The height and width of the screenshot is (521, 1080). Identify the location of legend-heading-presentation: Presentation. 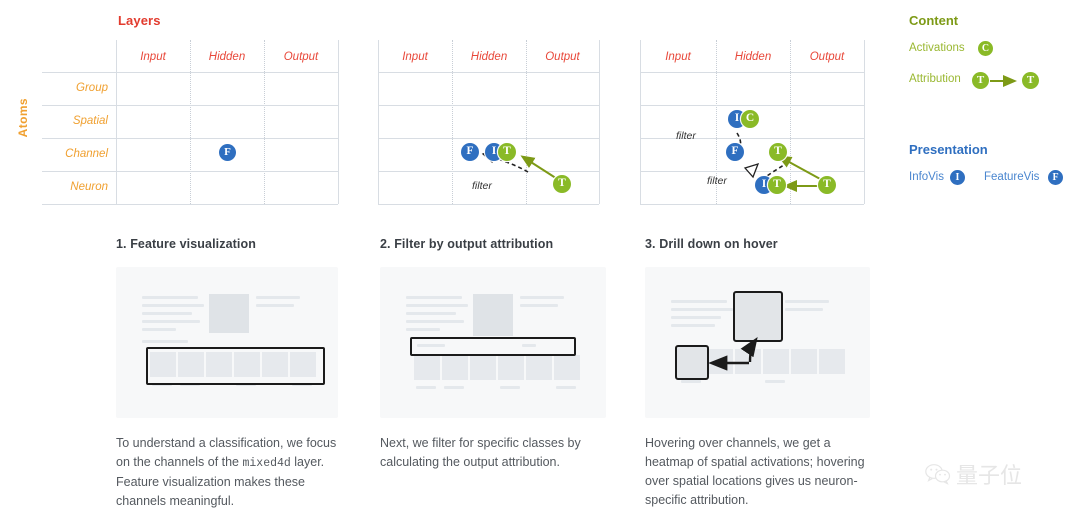
(948, 149).